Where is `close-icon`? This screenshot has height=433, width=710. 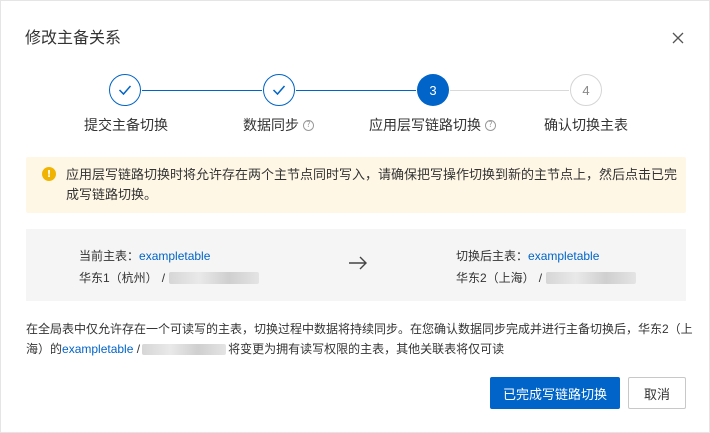 close-icon is located at coordinates (678, 38).